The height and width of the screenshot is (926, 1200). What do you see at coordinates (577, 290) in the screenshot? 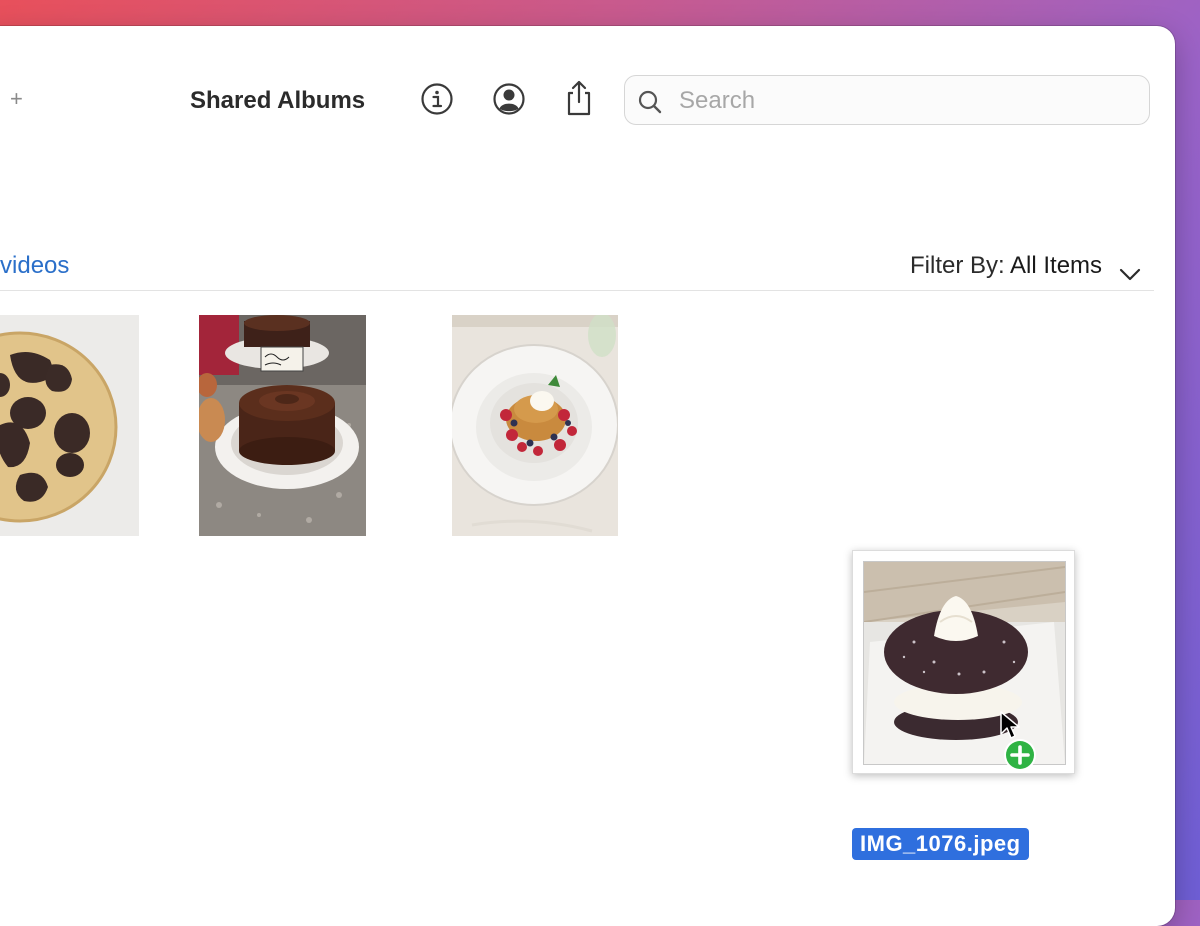
I see `divider` at bounding box center [577, 290].